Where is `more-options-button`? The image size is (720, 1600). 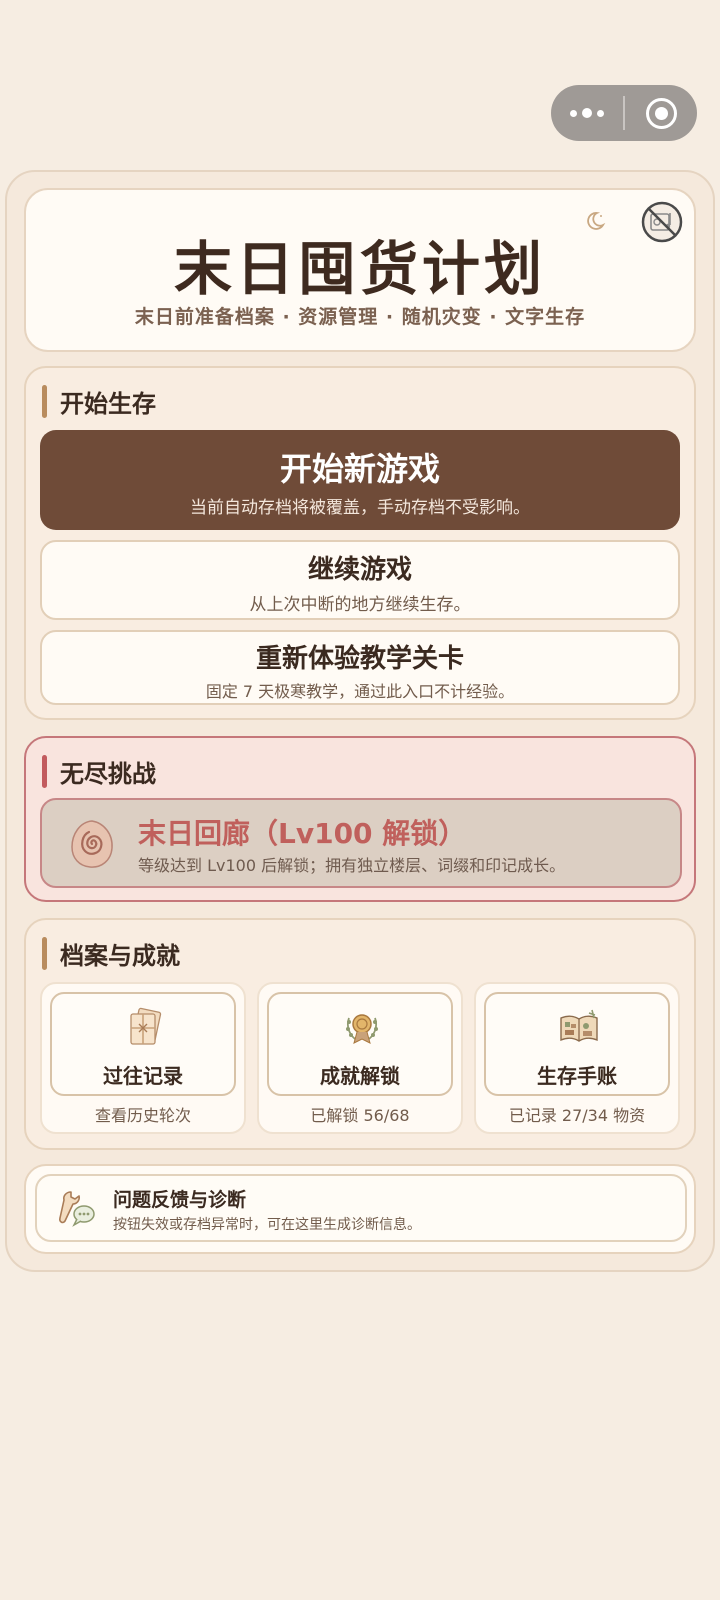 more-options-button is located at coordinates (587, 113).